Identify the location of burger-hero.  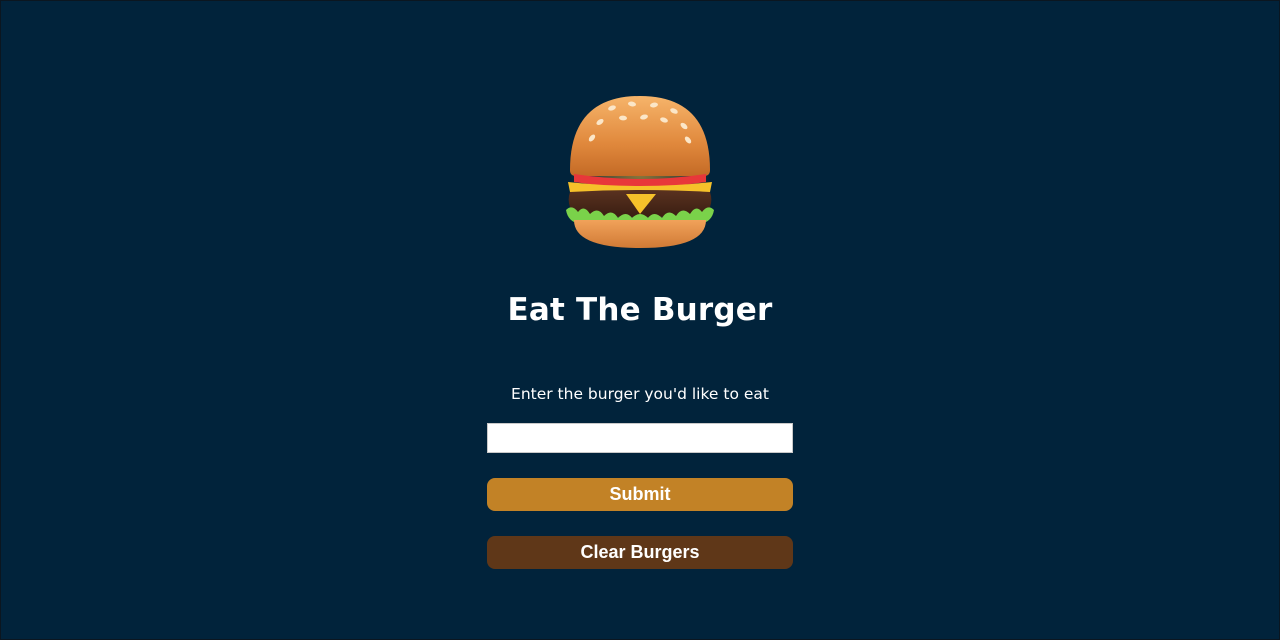
(640, 172).